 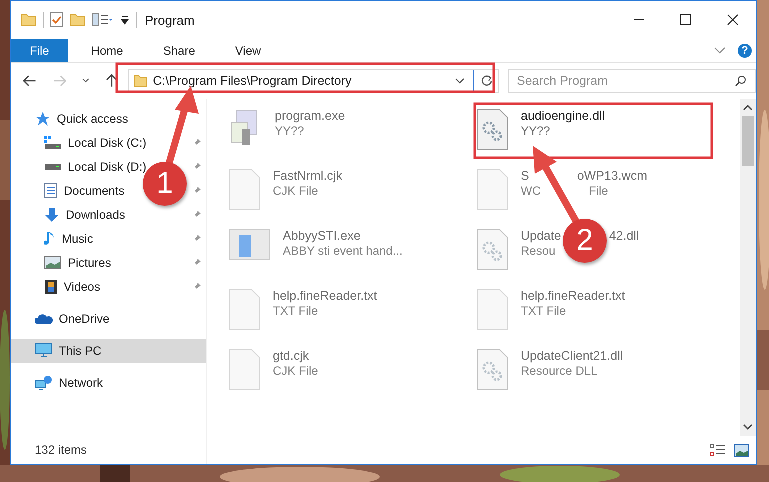 I want to click on folder-icon, so click(x=141, y=81).